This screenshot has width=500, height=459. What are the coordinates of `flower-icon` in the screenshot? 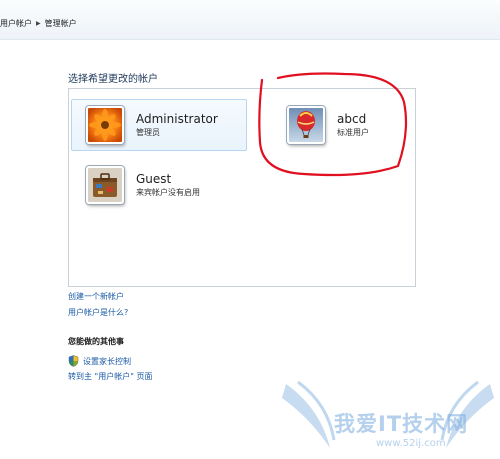 It's located at (105, 125).